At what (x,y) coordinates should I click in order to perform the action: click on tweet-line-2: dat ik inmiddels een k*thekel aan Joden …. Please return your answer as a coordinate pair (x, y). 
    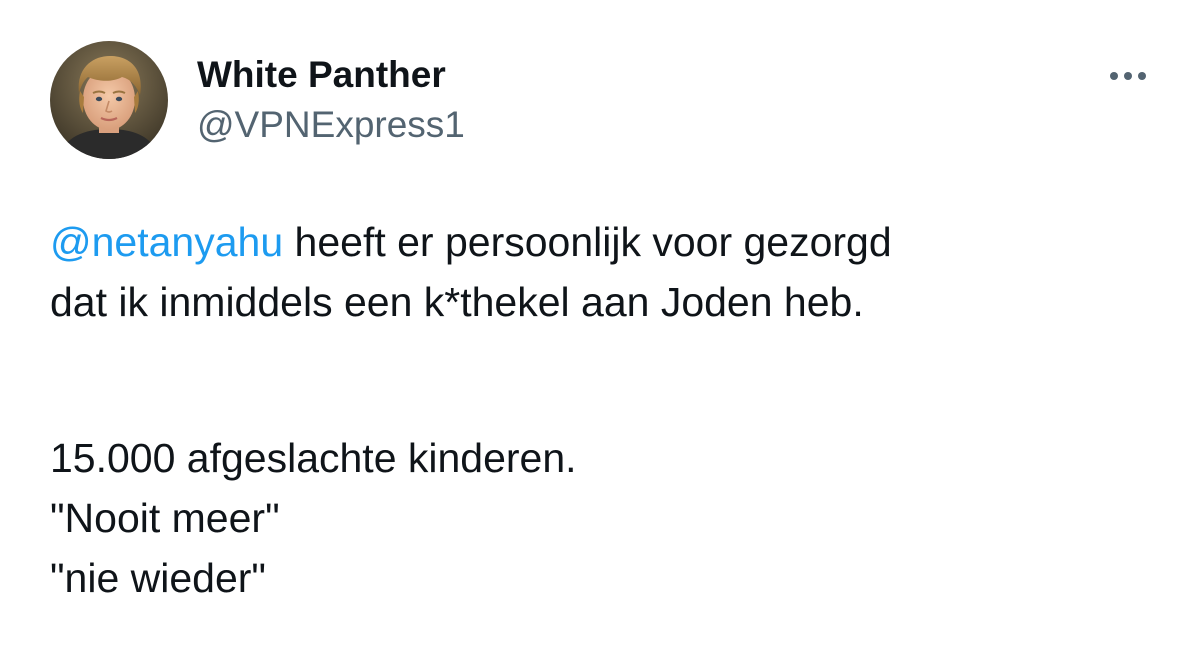
    Looking at the image, I should click on (457, 302).